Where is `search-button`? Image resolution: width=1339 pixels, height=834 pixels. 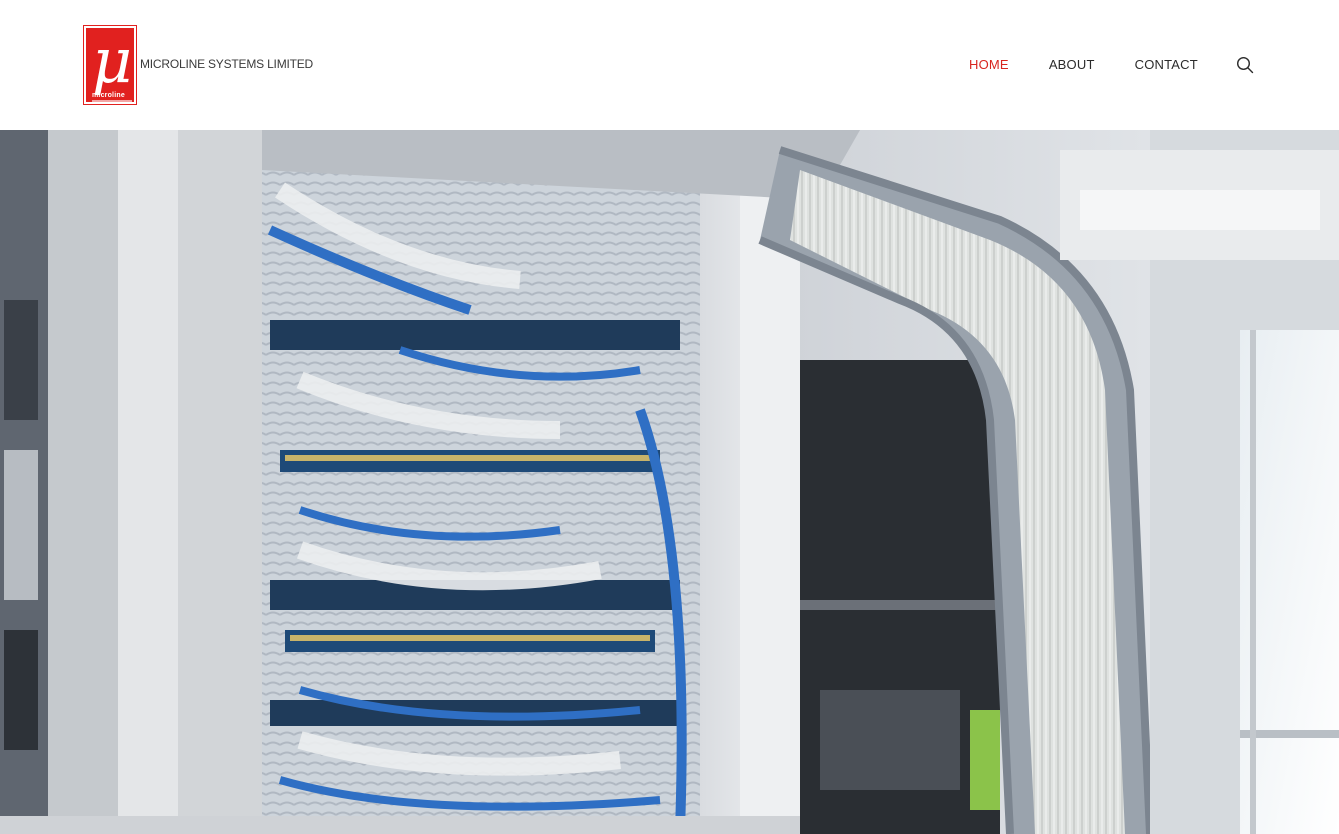 search-button is located at coordinates (1245, 65).